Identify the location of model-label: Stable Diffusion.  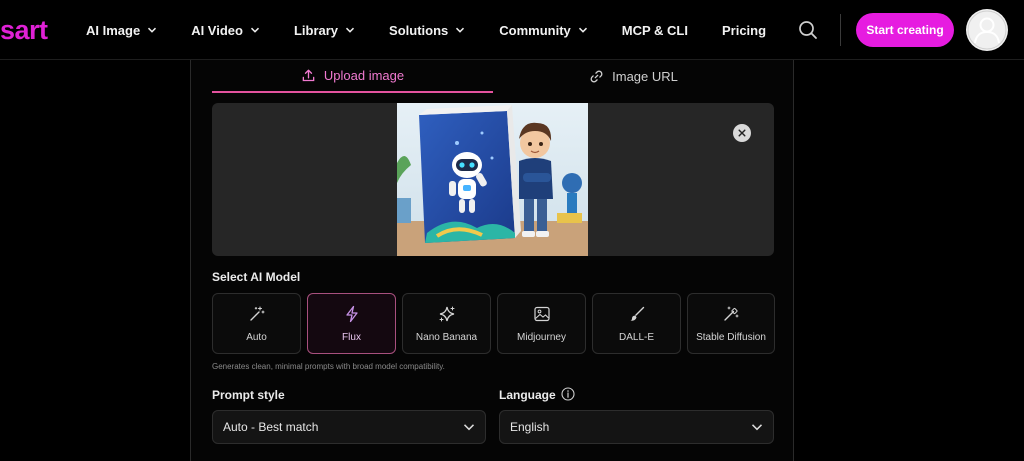
(731, 337).